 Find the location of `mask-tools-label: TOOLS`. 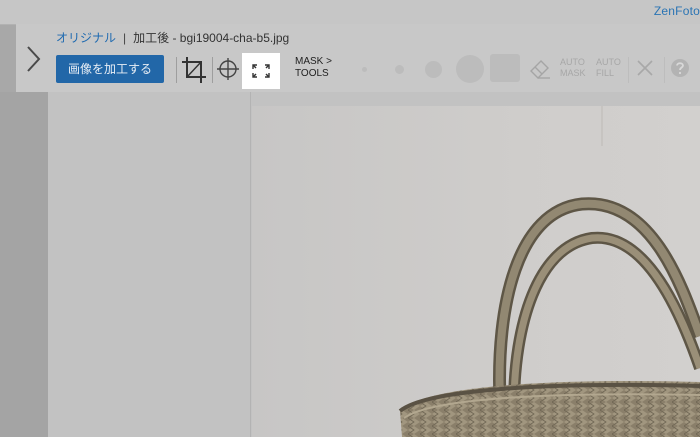

mask-tools-label: TOOLS is located at coordinates (312, 73).